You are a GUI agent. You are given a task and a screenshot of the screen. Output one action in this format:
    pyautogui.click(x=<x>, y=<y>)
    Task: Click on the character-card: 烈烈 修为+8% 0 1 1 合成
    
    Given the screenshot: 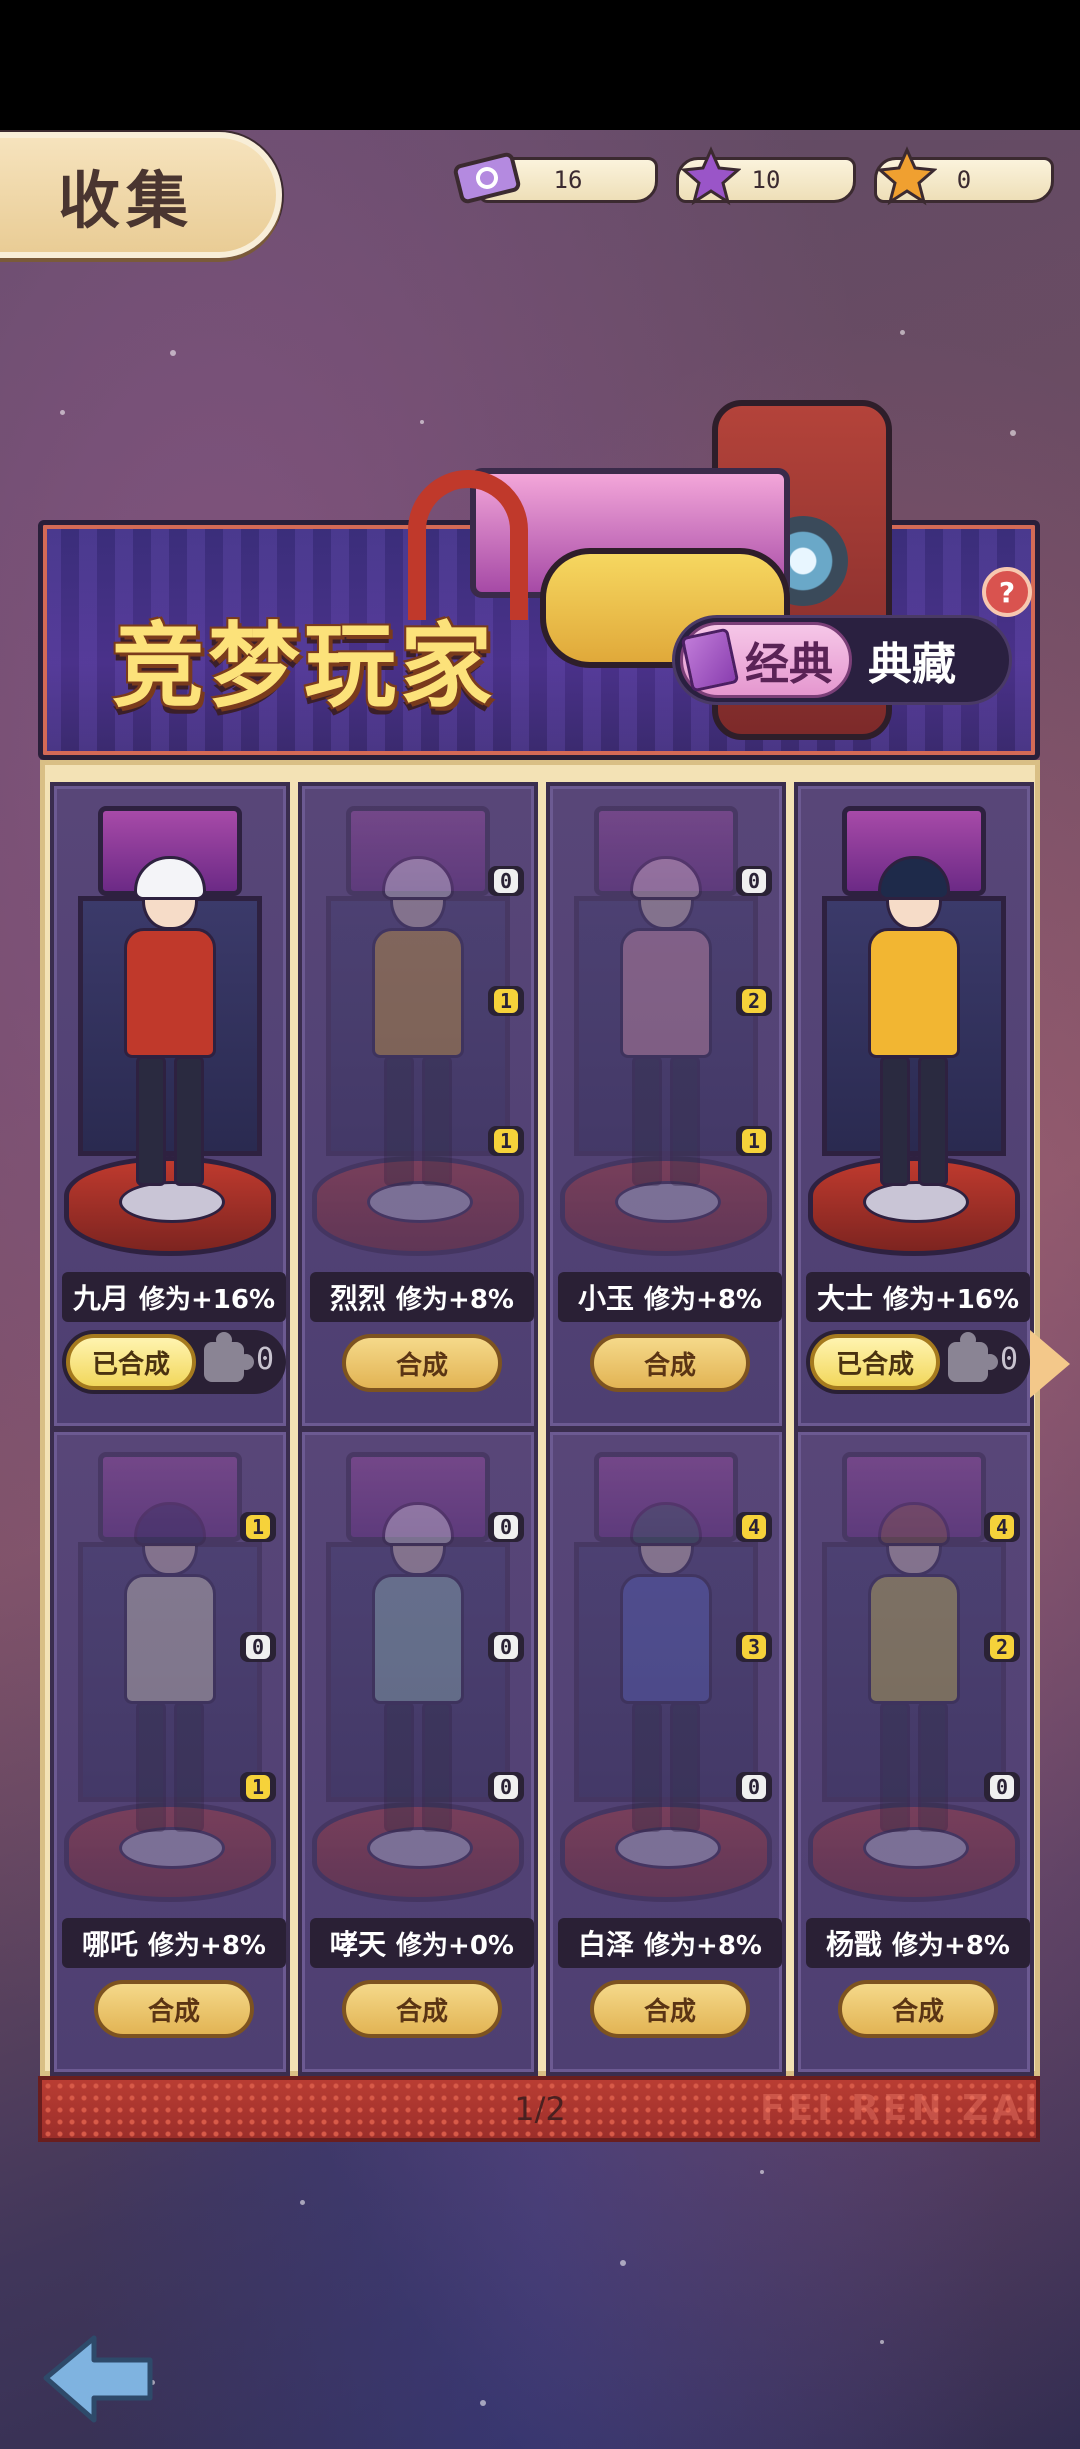 What is the action you would take?
    pyautogui.click(x=418, y=1106)
    